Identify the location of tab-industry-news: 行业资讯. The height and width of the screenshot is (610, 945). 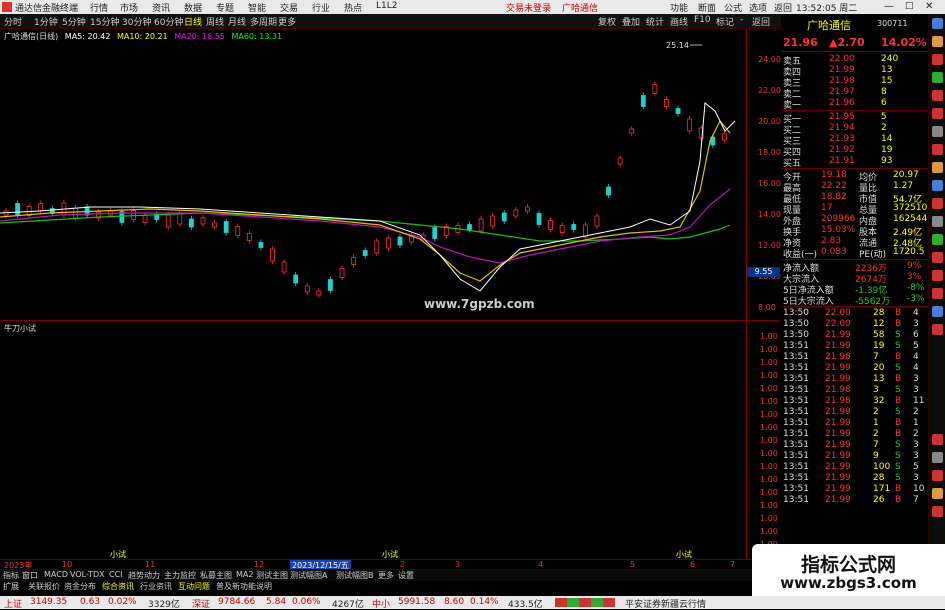
(156, 586).